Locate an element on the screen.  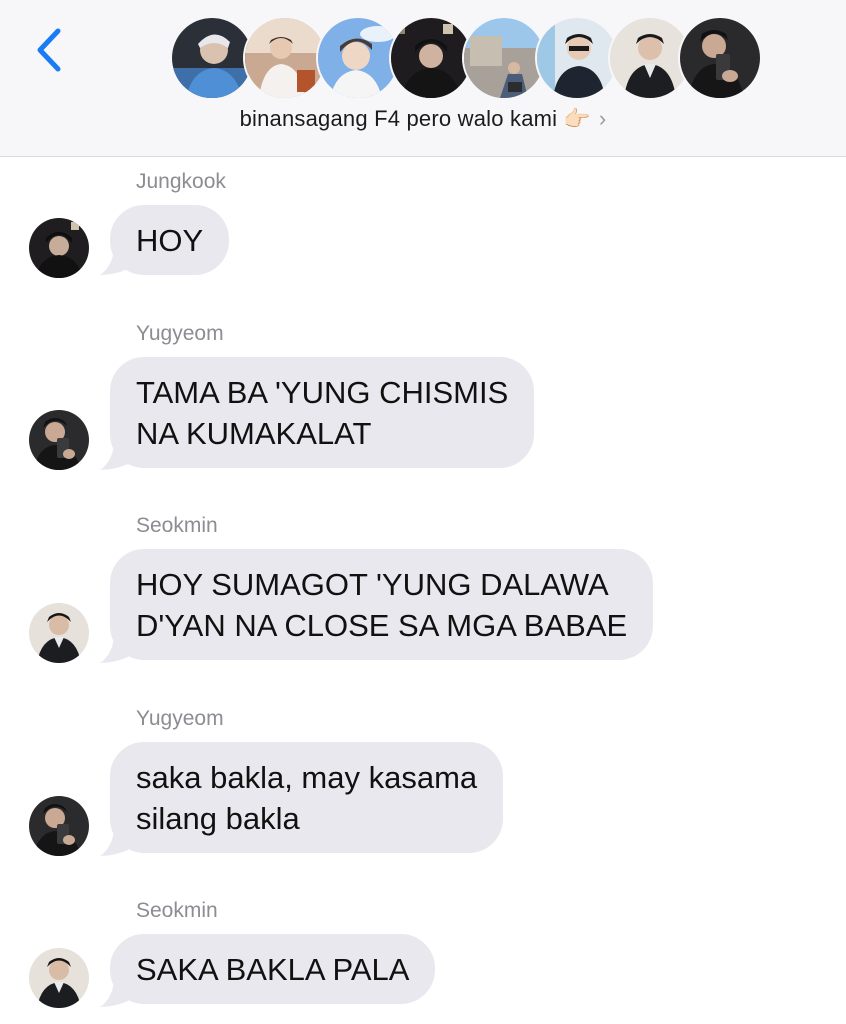
group-title: binansagang F4 pero walo kami 👉🏻 › is located at coordinates (423, 119).